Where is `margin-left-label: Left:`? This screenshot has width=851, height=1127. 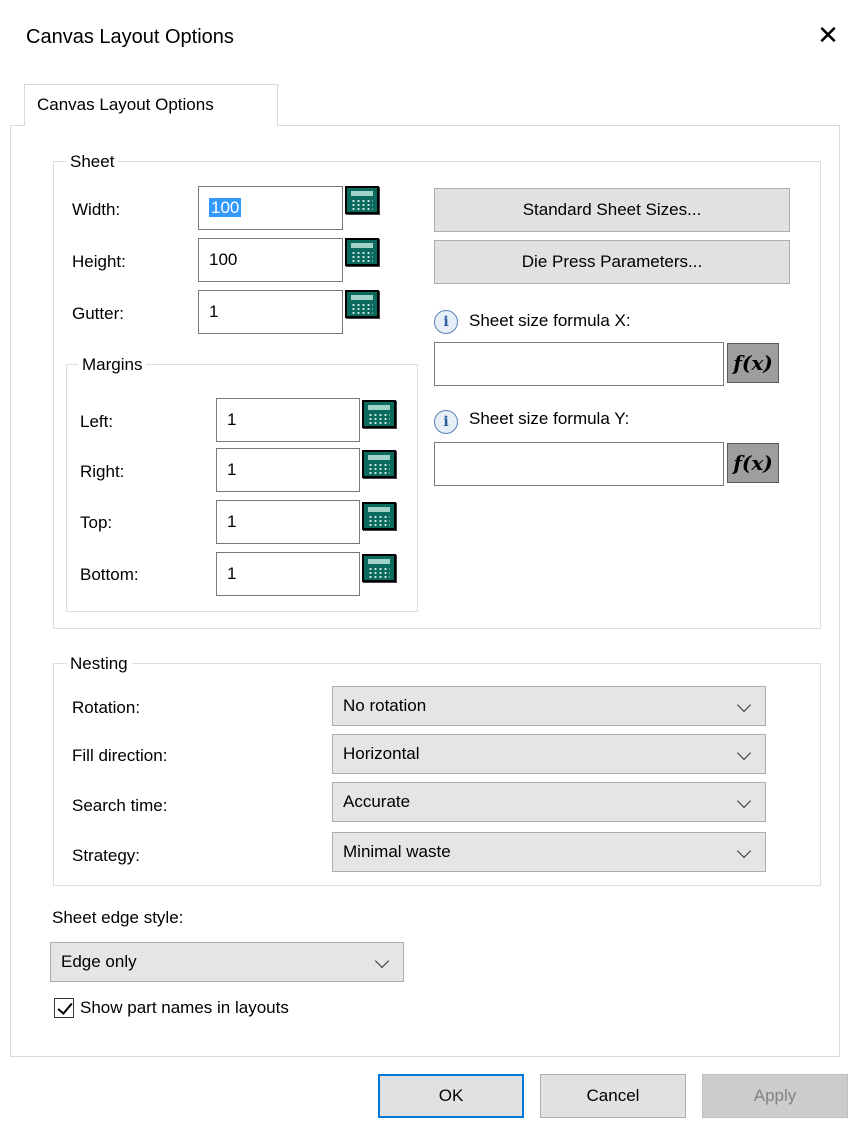 margin-left-label: Left: is located at coordinates (97, 421).